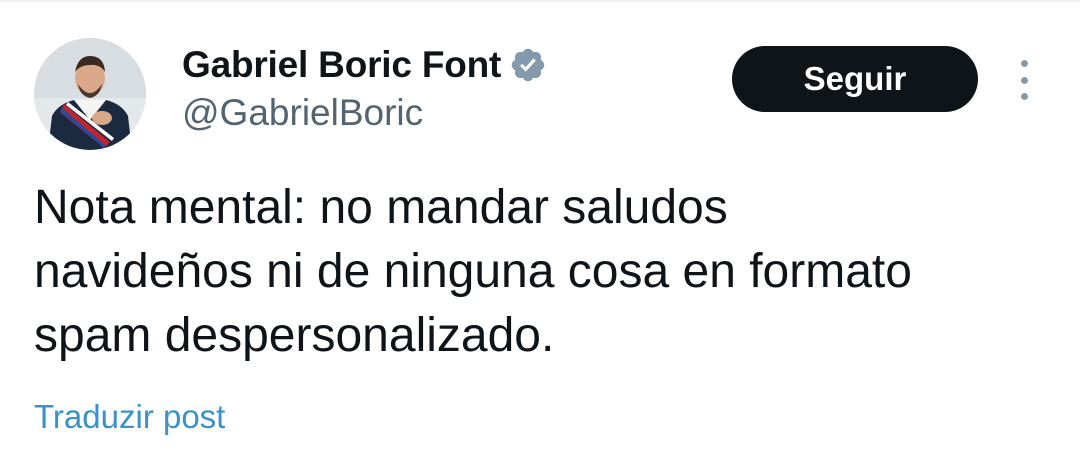 The width and height of the screenshot is (1080, 456). I want to click on post-text-line: spam despersonalizado., so click(294, 335).